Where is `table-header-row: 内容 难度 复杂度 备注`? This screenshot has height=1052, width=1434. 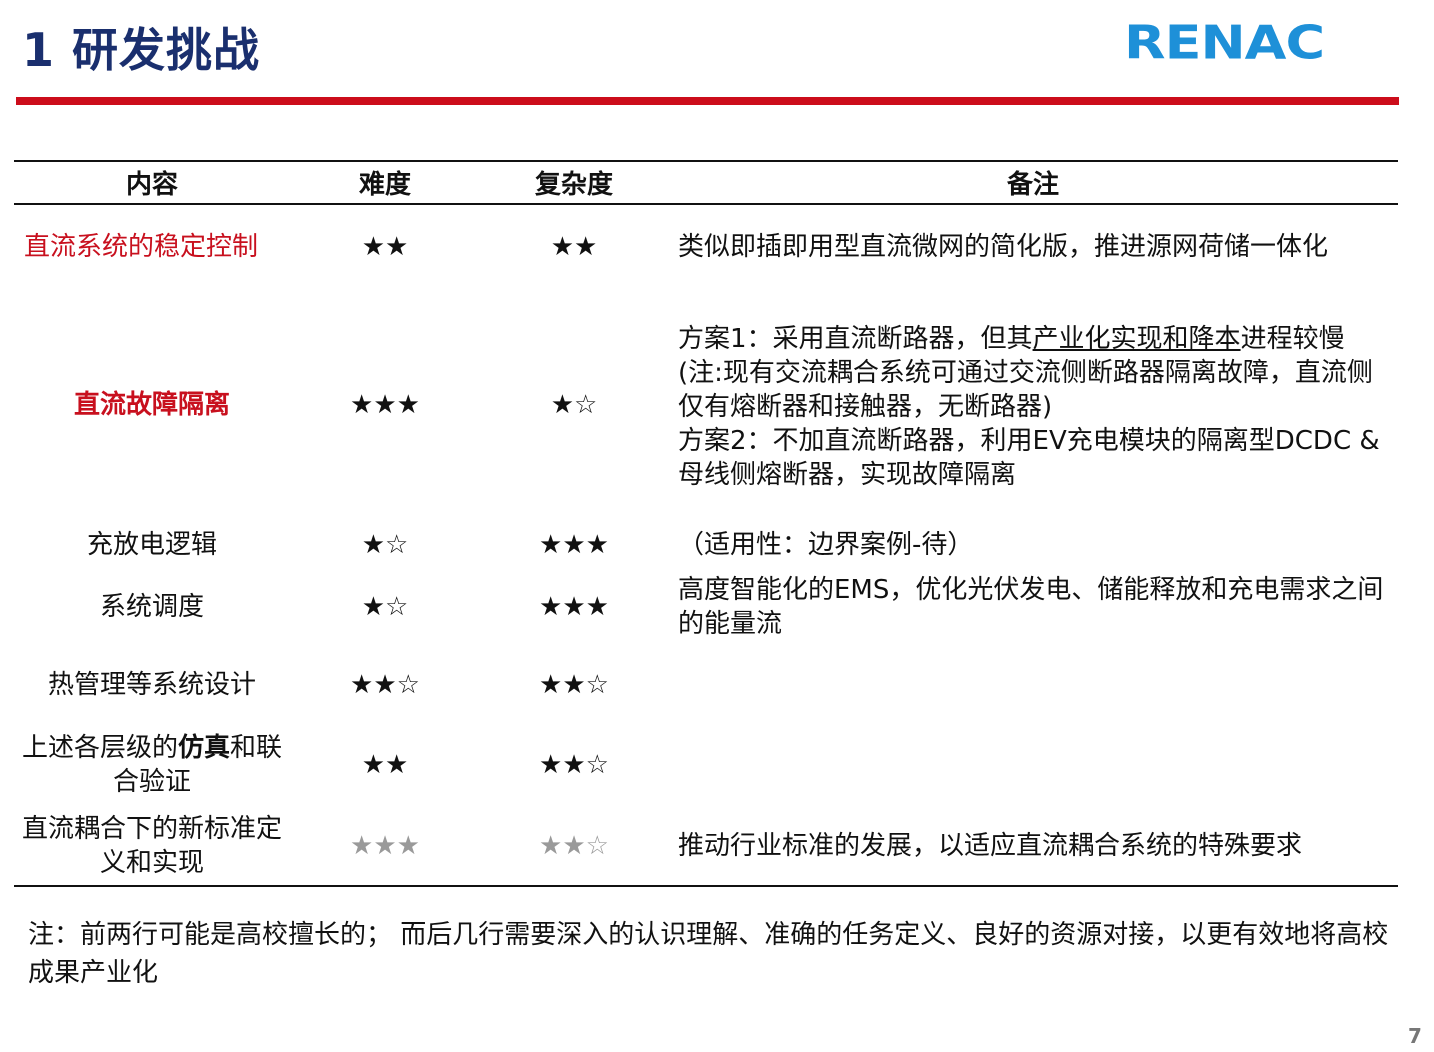
table-header-row: 内容 难度 复杂度 备注 is located at coordinates (706, 182).